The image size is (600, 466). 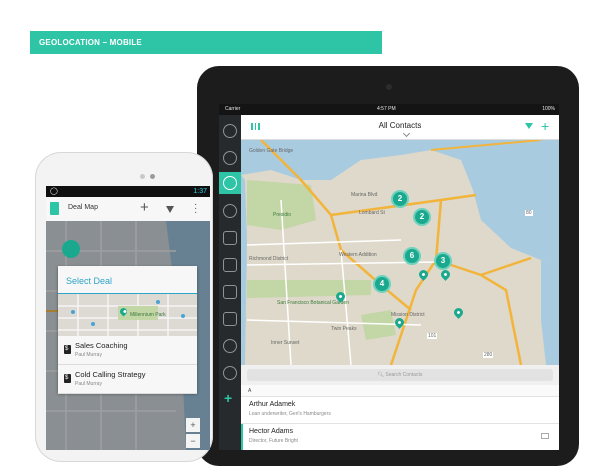 What do you see at coordinates (230, 131) in the screenshot?
I see `dashboard-icon` at bounding box center [230, 131].